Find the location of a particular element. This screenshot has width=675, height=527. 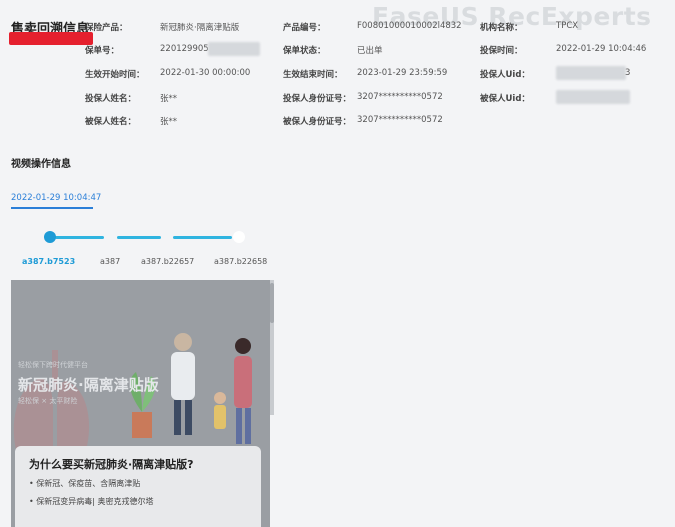

end-label: 生效结束时间： is located at coordinates (313, 75).